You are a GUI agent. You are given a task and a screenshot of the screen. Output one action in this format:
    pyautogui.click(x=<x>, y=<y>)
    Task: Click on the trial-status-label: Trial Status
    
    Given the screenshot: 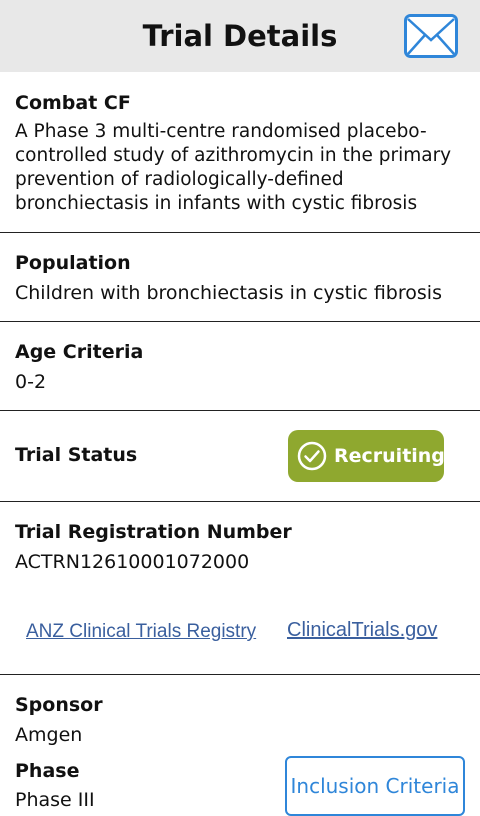 What is the action you would take?
    pyautogui.click(x=76, y=455)
    